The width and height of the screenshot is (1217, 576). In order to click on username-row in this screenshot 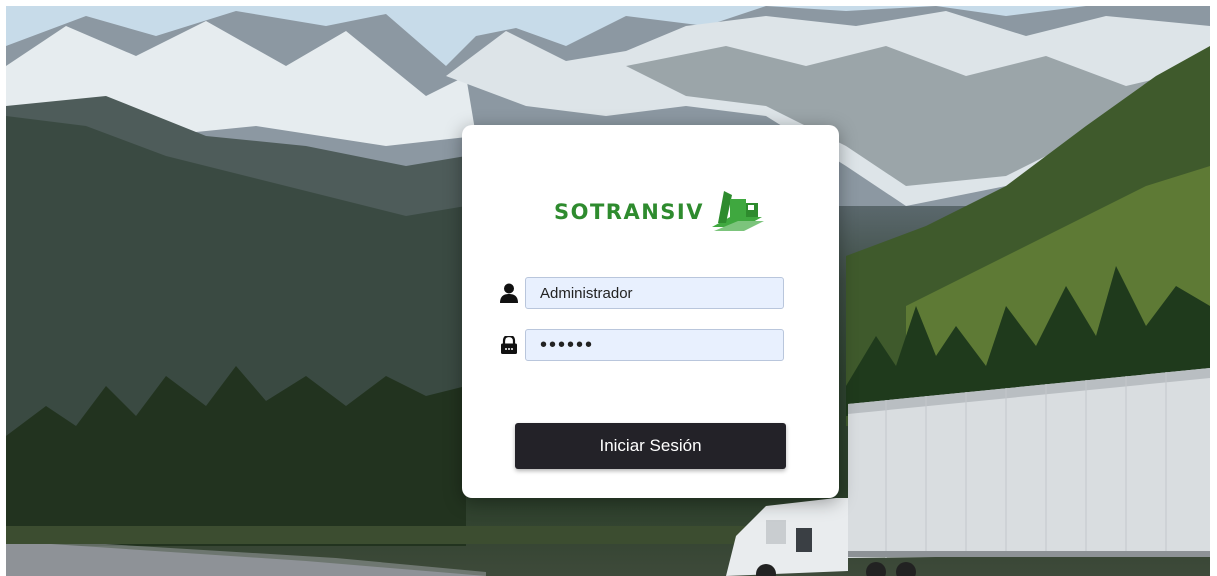, I will do `click(641, 293)`.